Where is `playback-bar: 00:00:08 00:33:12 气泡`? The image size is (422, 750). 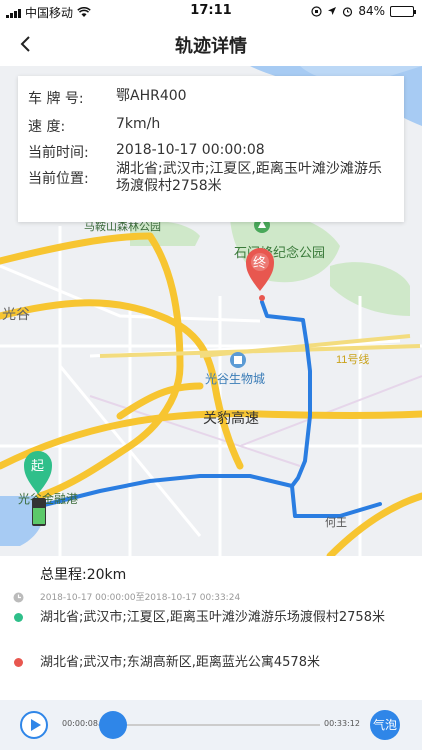 playback-bar: 00:00:08 00:33:12 气泡 is located at coordinates (211, 725).